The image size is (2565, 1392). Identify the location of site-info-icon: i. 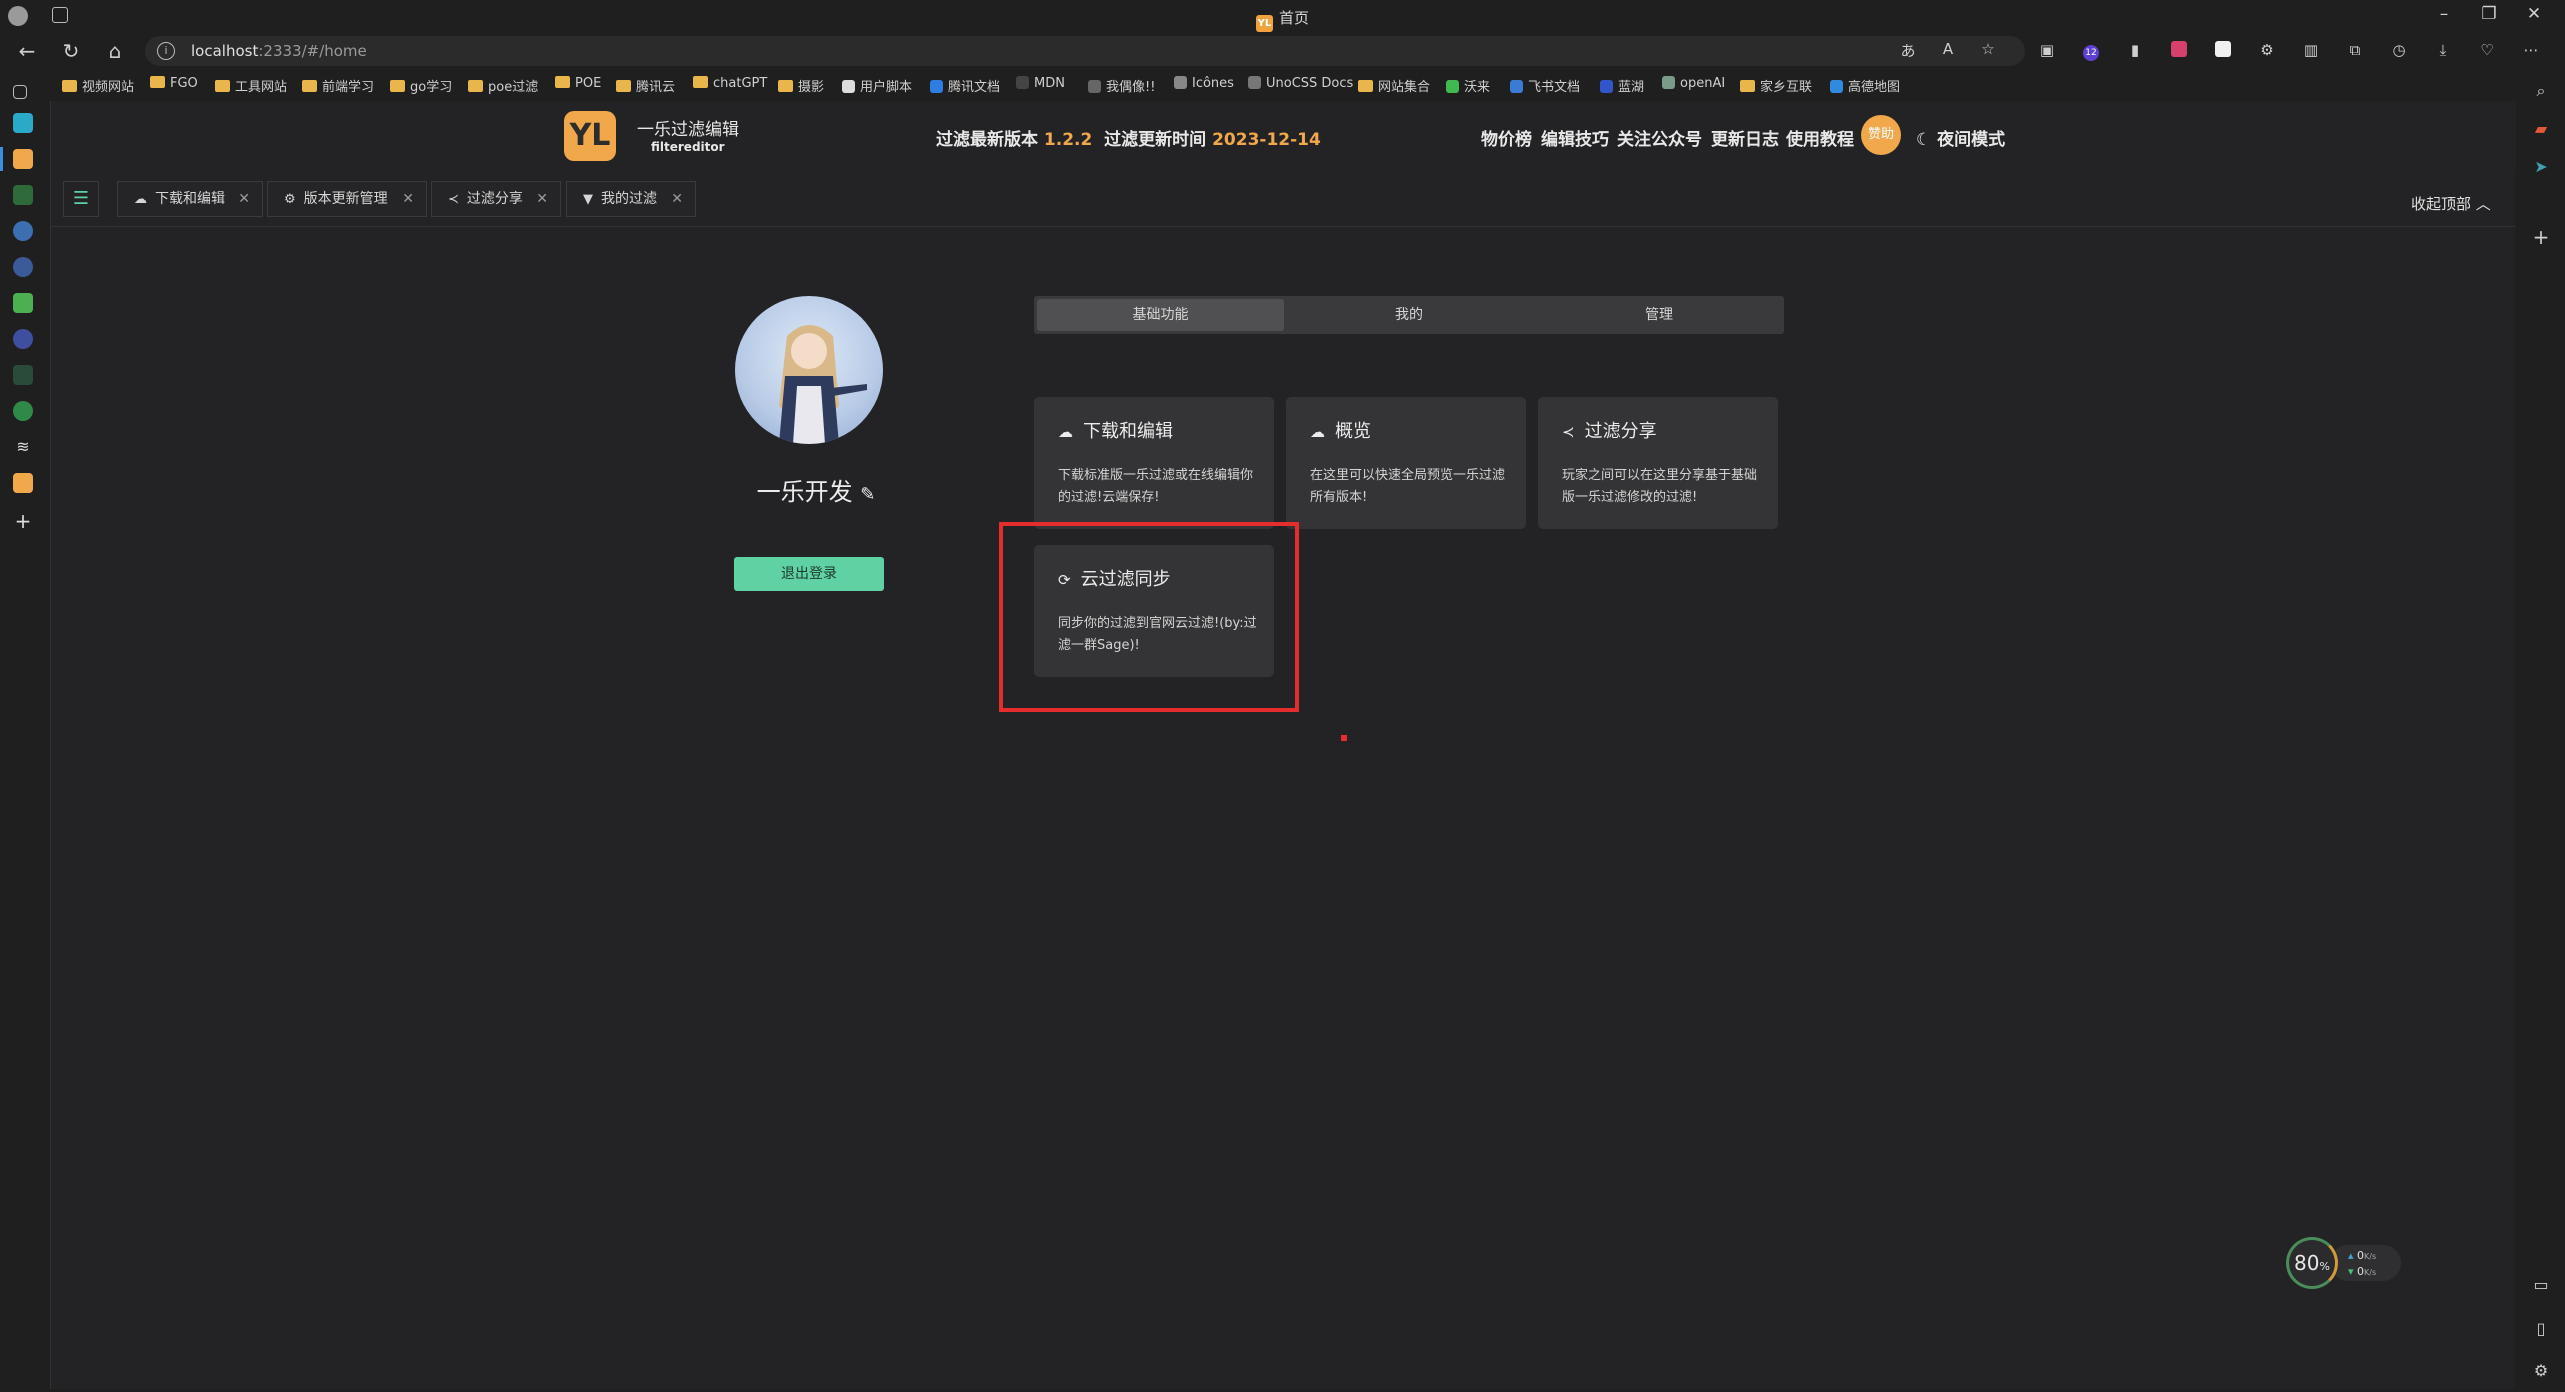
(166, 51).